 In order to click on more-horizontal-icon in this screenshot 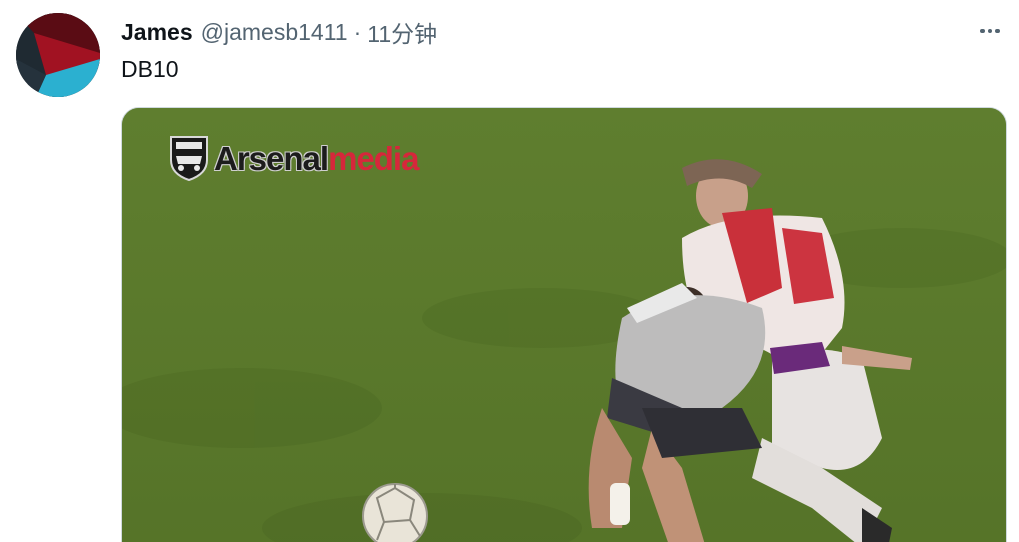, I will do `click(982, 31)`.